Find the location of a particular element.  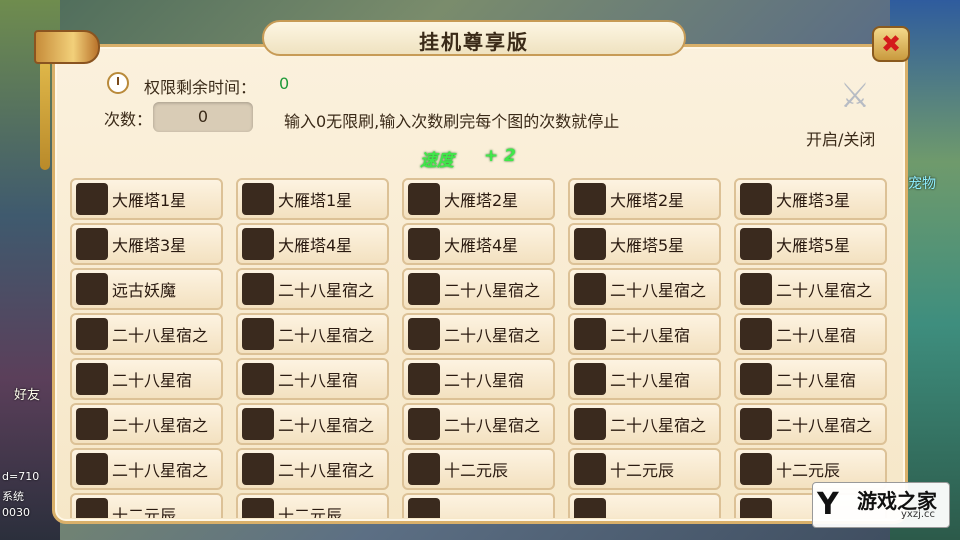

clock-icon is located at coordinates (118, 83).